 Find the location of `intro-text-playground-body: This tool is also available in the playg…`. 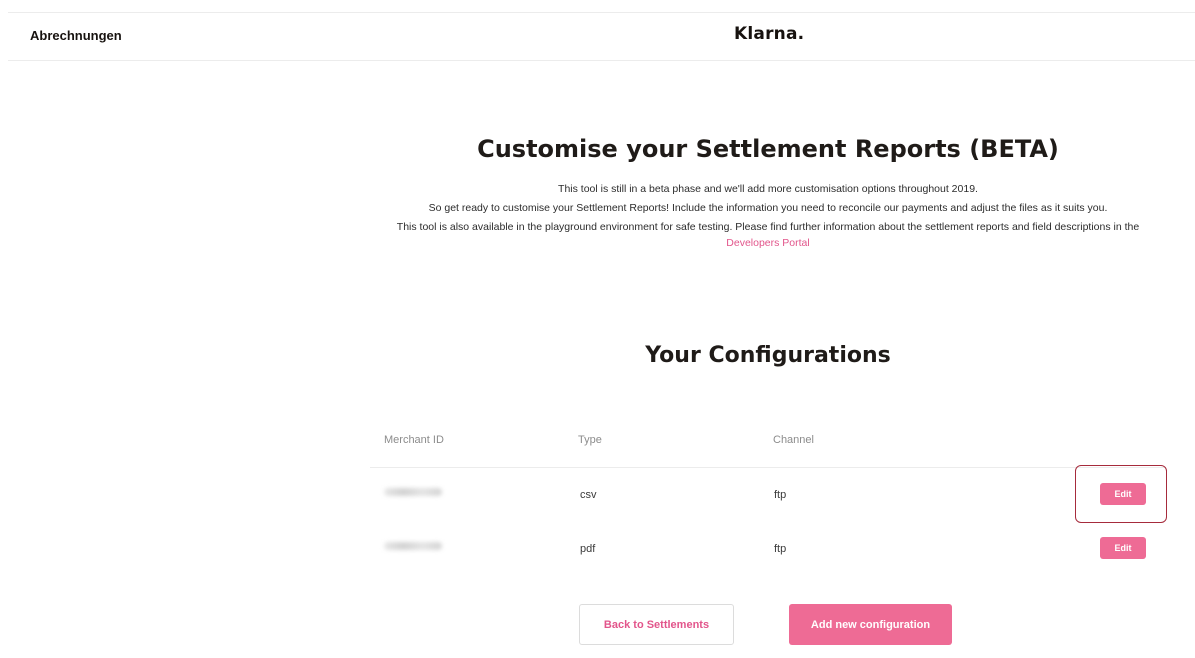

intro-text-playground-body: This tool is also available in the playg… is located at coordinates (768, 227).